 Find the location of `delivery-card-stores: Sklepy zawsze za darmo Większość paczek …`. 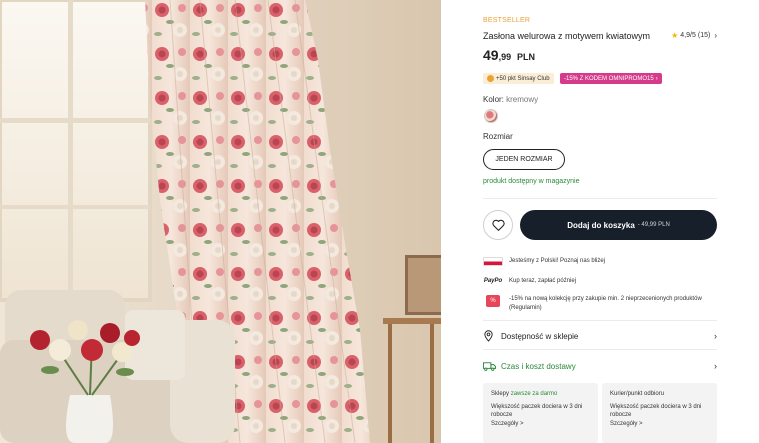

delivery-card-stores: Sklepy zawsze za darmo Większość paczek … is located at coordinates (540, 413).